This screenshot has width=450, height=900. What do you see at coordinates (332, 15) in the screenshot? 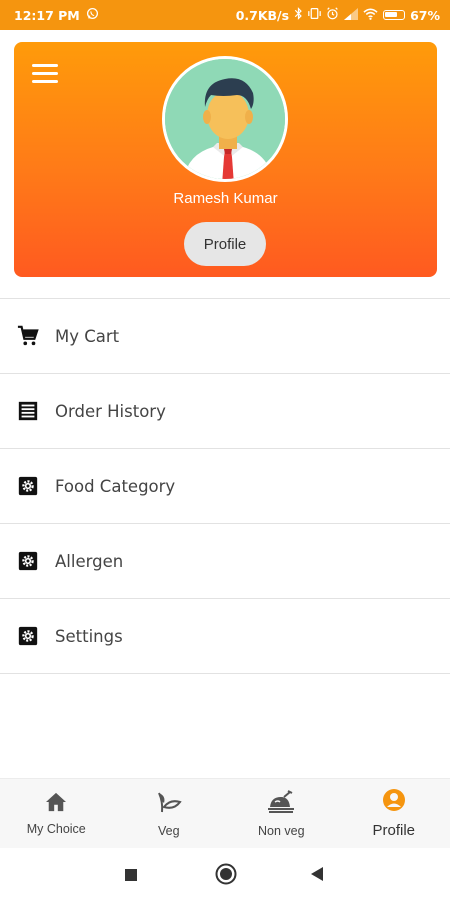
I see `alarm-icon` at bounding box center [332, 15].